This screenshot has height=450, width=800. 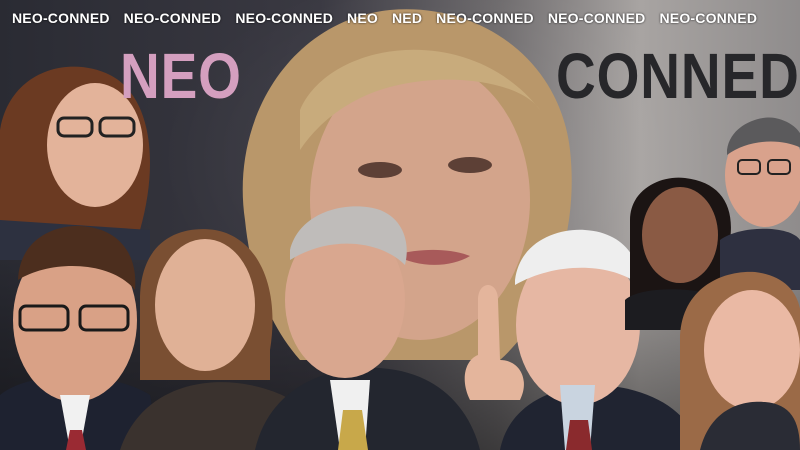 What do you see at coordinates (284, 18) in the screenshot?
I see `band-text-3: NEO-CONNED` at bounding box center [284, 18].